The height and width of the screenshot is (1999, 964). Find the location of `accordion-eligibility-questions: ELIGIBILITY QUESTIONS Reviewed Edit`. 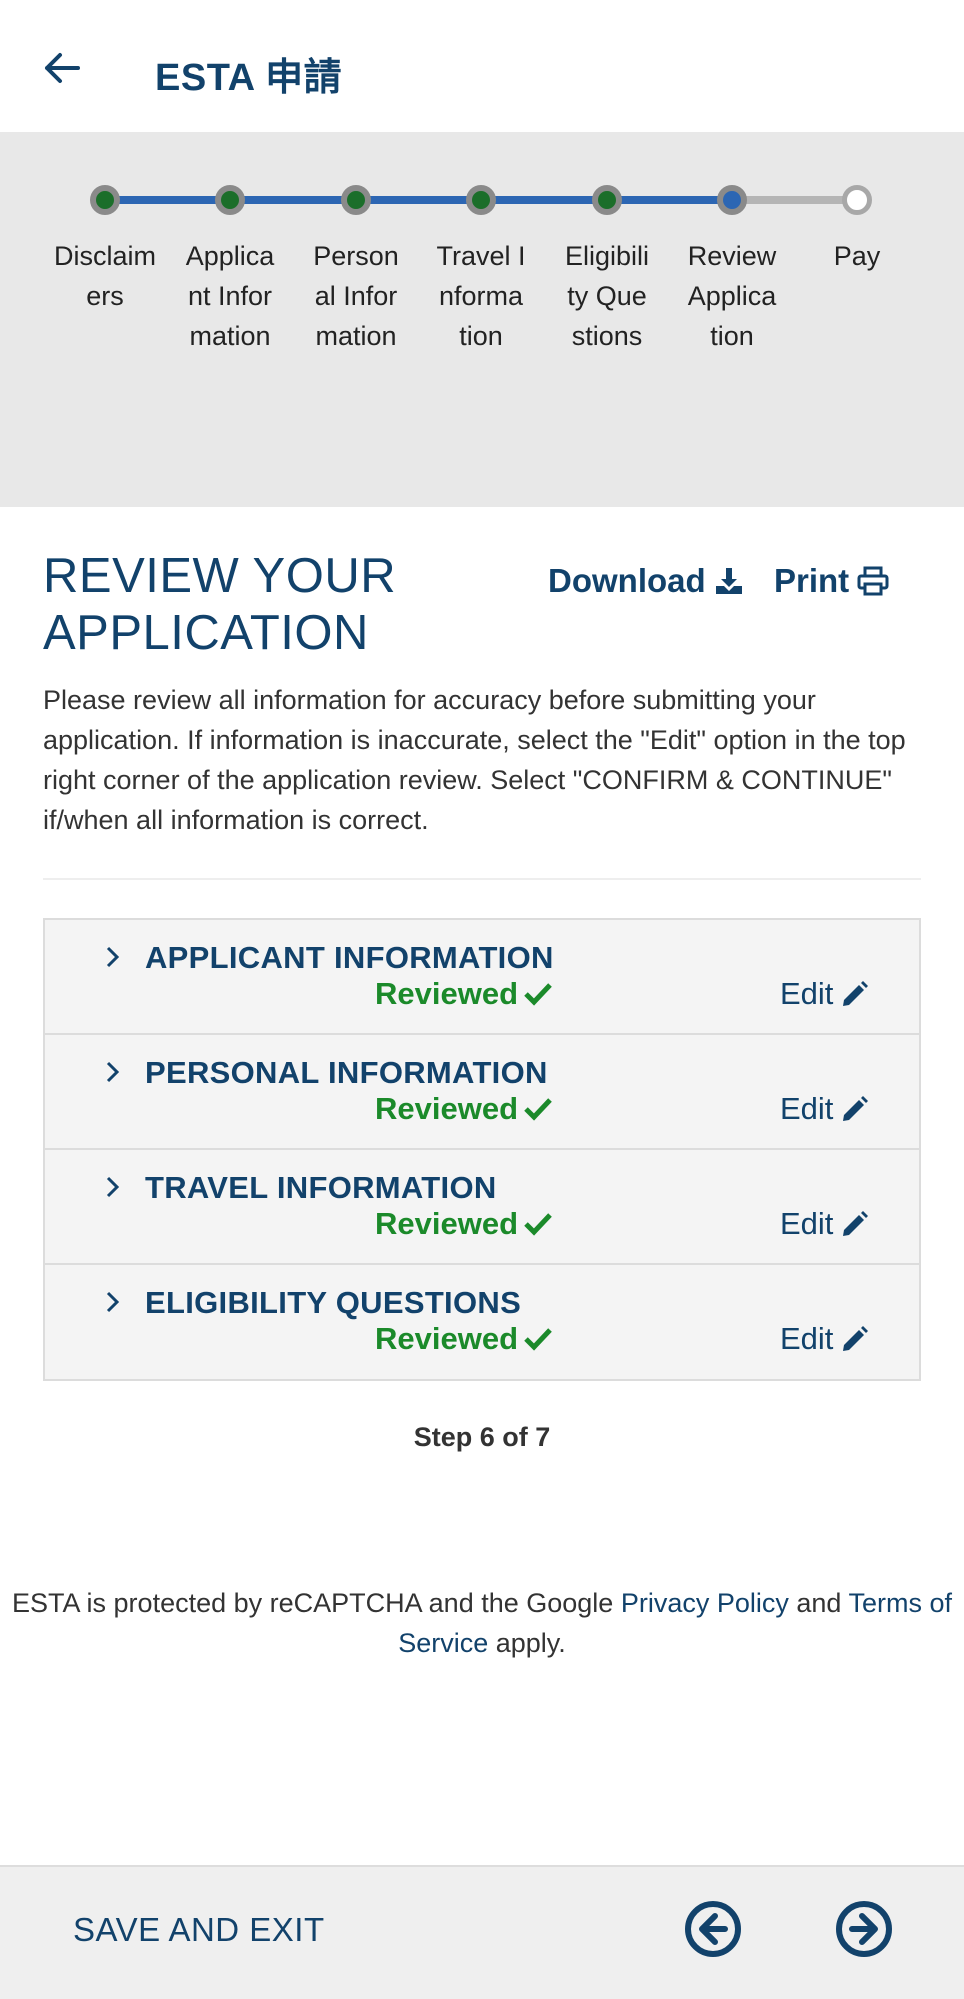

accordion-eligibility-questions: ELIGIBILITY QUESTIONS Reviewed Edit is located at coordinates (482, 1322).